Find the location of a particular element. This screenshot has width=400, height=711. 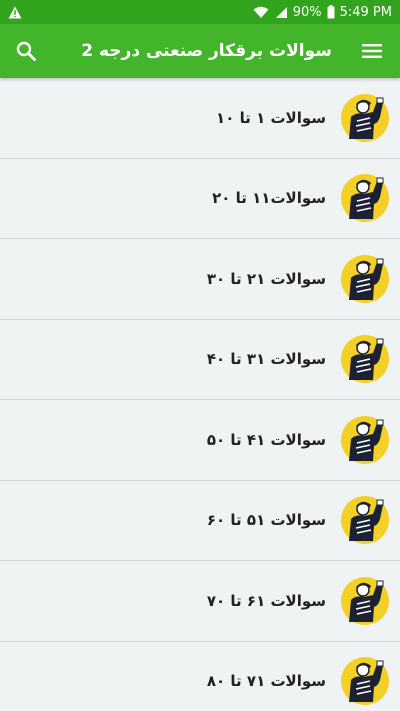

list-item: سوالات ۷۱ تا ۸۰ is located at coordinates (200, 676).